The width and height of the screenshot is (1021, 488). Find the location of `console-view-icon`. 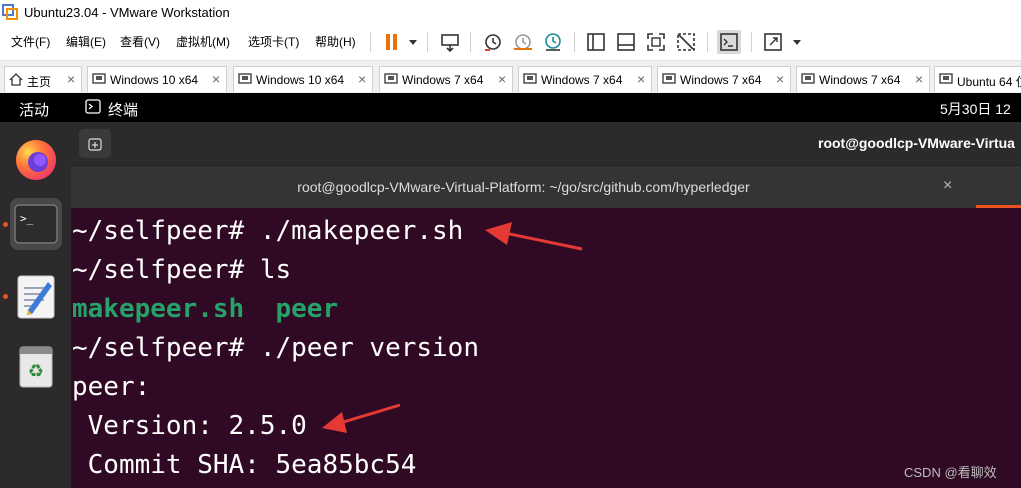

console-view-icon is located at coordinates (729, 42).